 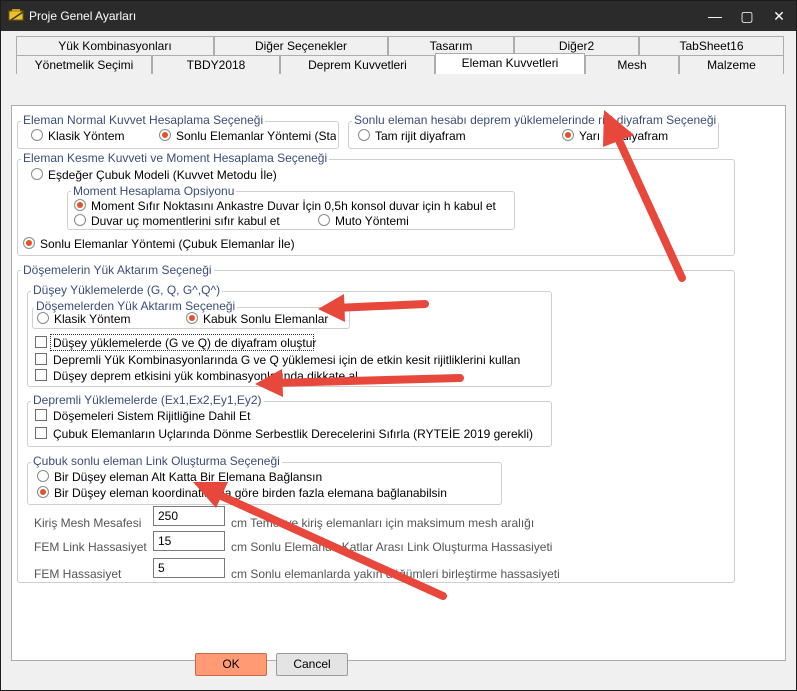 I want to click on tab-malzeme: Malzeme, so click(x=731, y=64).